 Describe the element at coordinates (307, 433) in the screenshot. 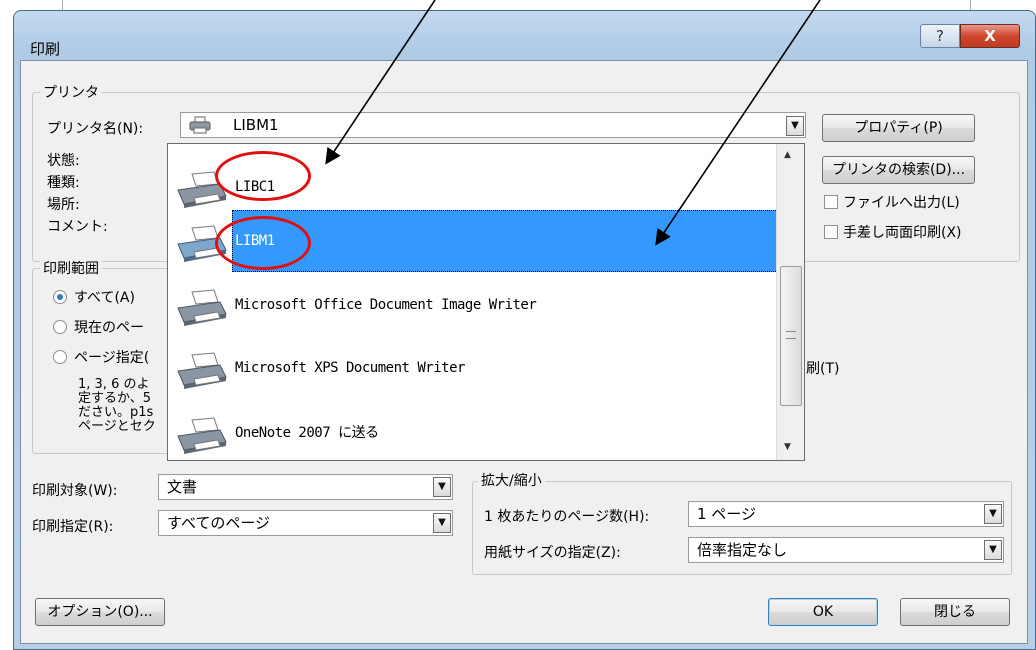

I see `list-item-label: OneNote 2007 に送る` at that location.